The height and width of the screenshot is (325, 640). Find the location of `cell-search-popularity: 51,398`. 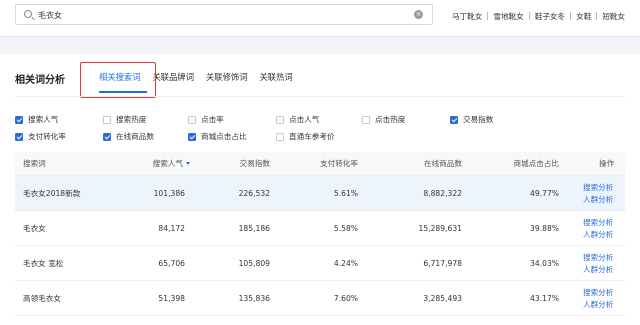

cell-search-popularity: 51,398 is located at coordinates (171, 298).